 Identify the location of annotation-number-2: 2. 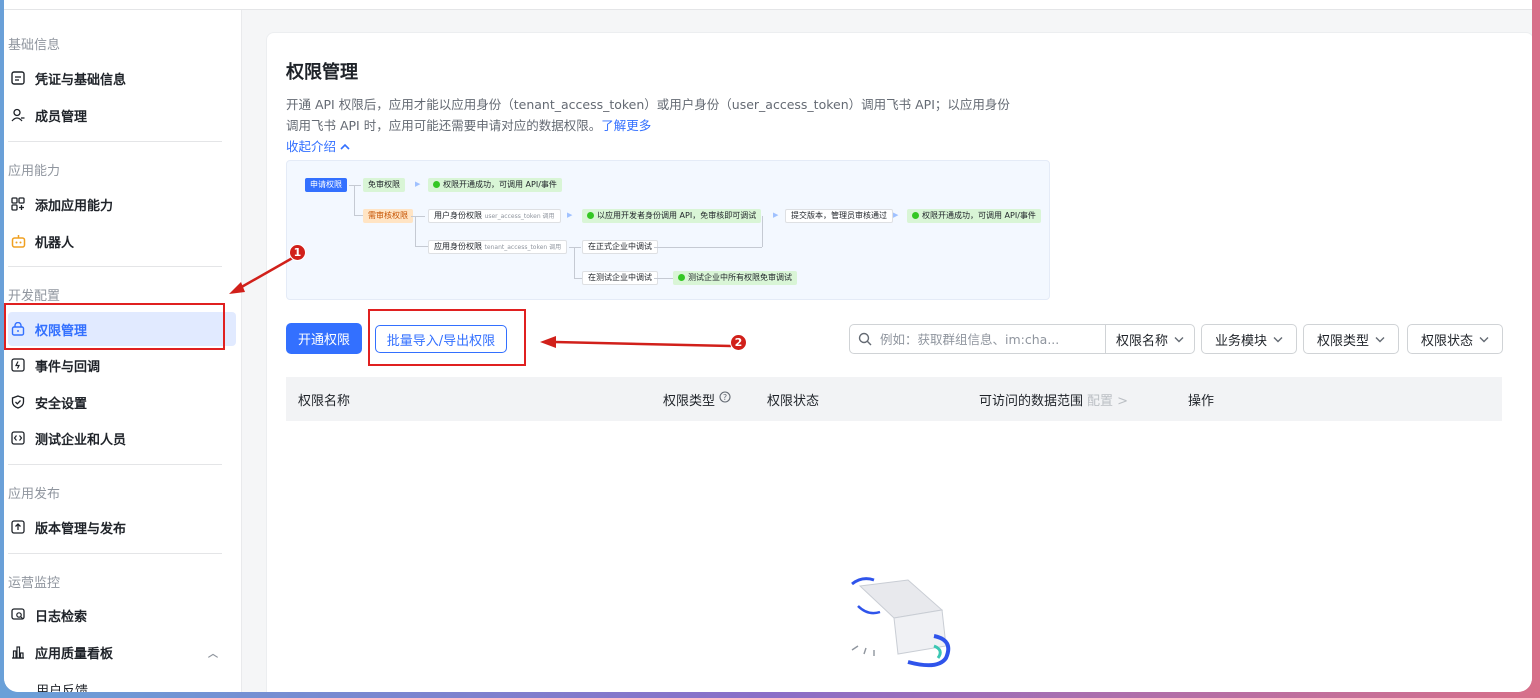
(738, 342).